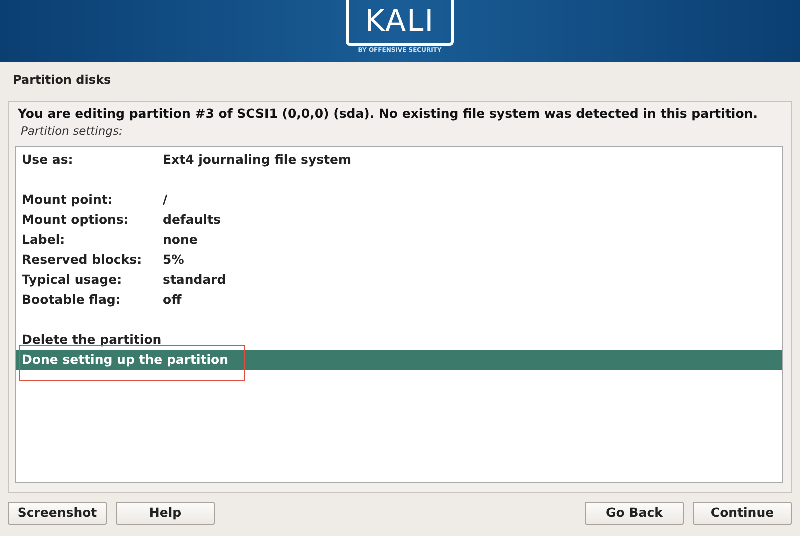 The width and height of the screenshot is (800, 536). What do you see at coordinates (634, 513) in the screenshot?
I see `dialog-button: Go Back` at bounding box center [634, 513].